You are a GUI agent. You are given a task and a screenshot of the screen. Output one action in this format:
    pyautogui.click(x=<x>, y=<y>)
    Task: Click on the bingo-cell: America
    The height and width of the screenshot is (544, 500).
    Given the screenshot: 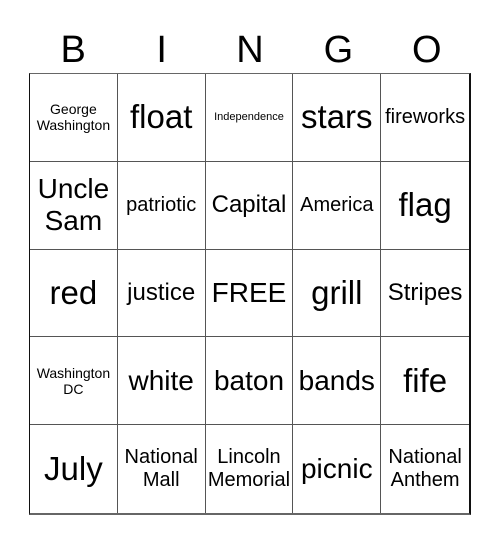 What is the action you would take?
    pyautogui.click(x=337, y=205)
    